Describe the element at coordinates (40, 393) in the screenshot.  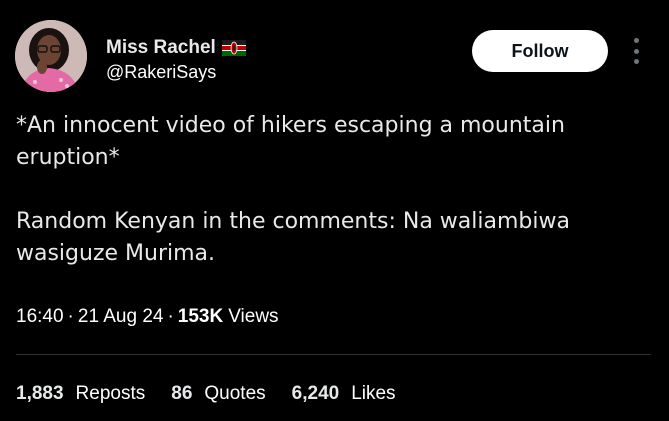
I see `reposts-count: 1,883` at that location.